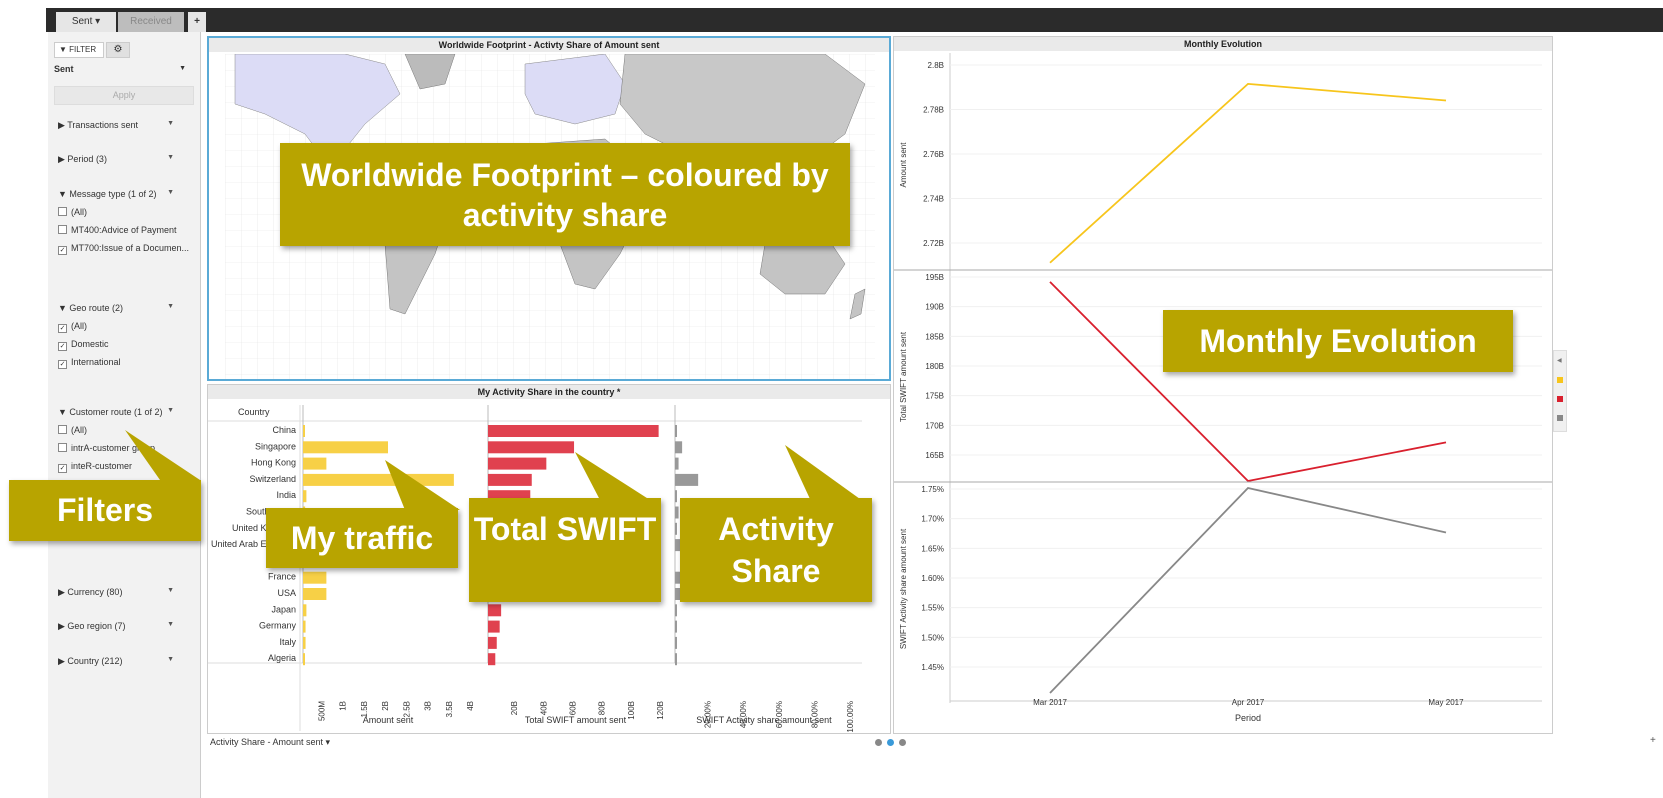 The width and height of the screenshot is (1663, 798). I want to click on legend-swatch-total-swift, so click(1560, 399).